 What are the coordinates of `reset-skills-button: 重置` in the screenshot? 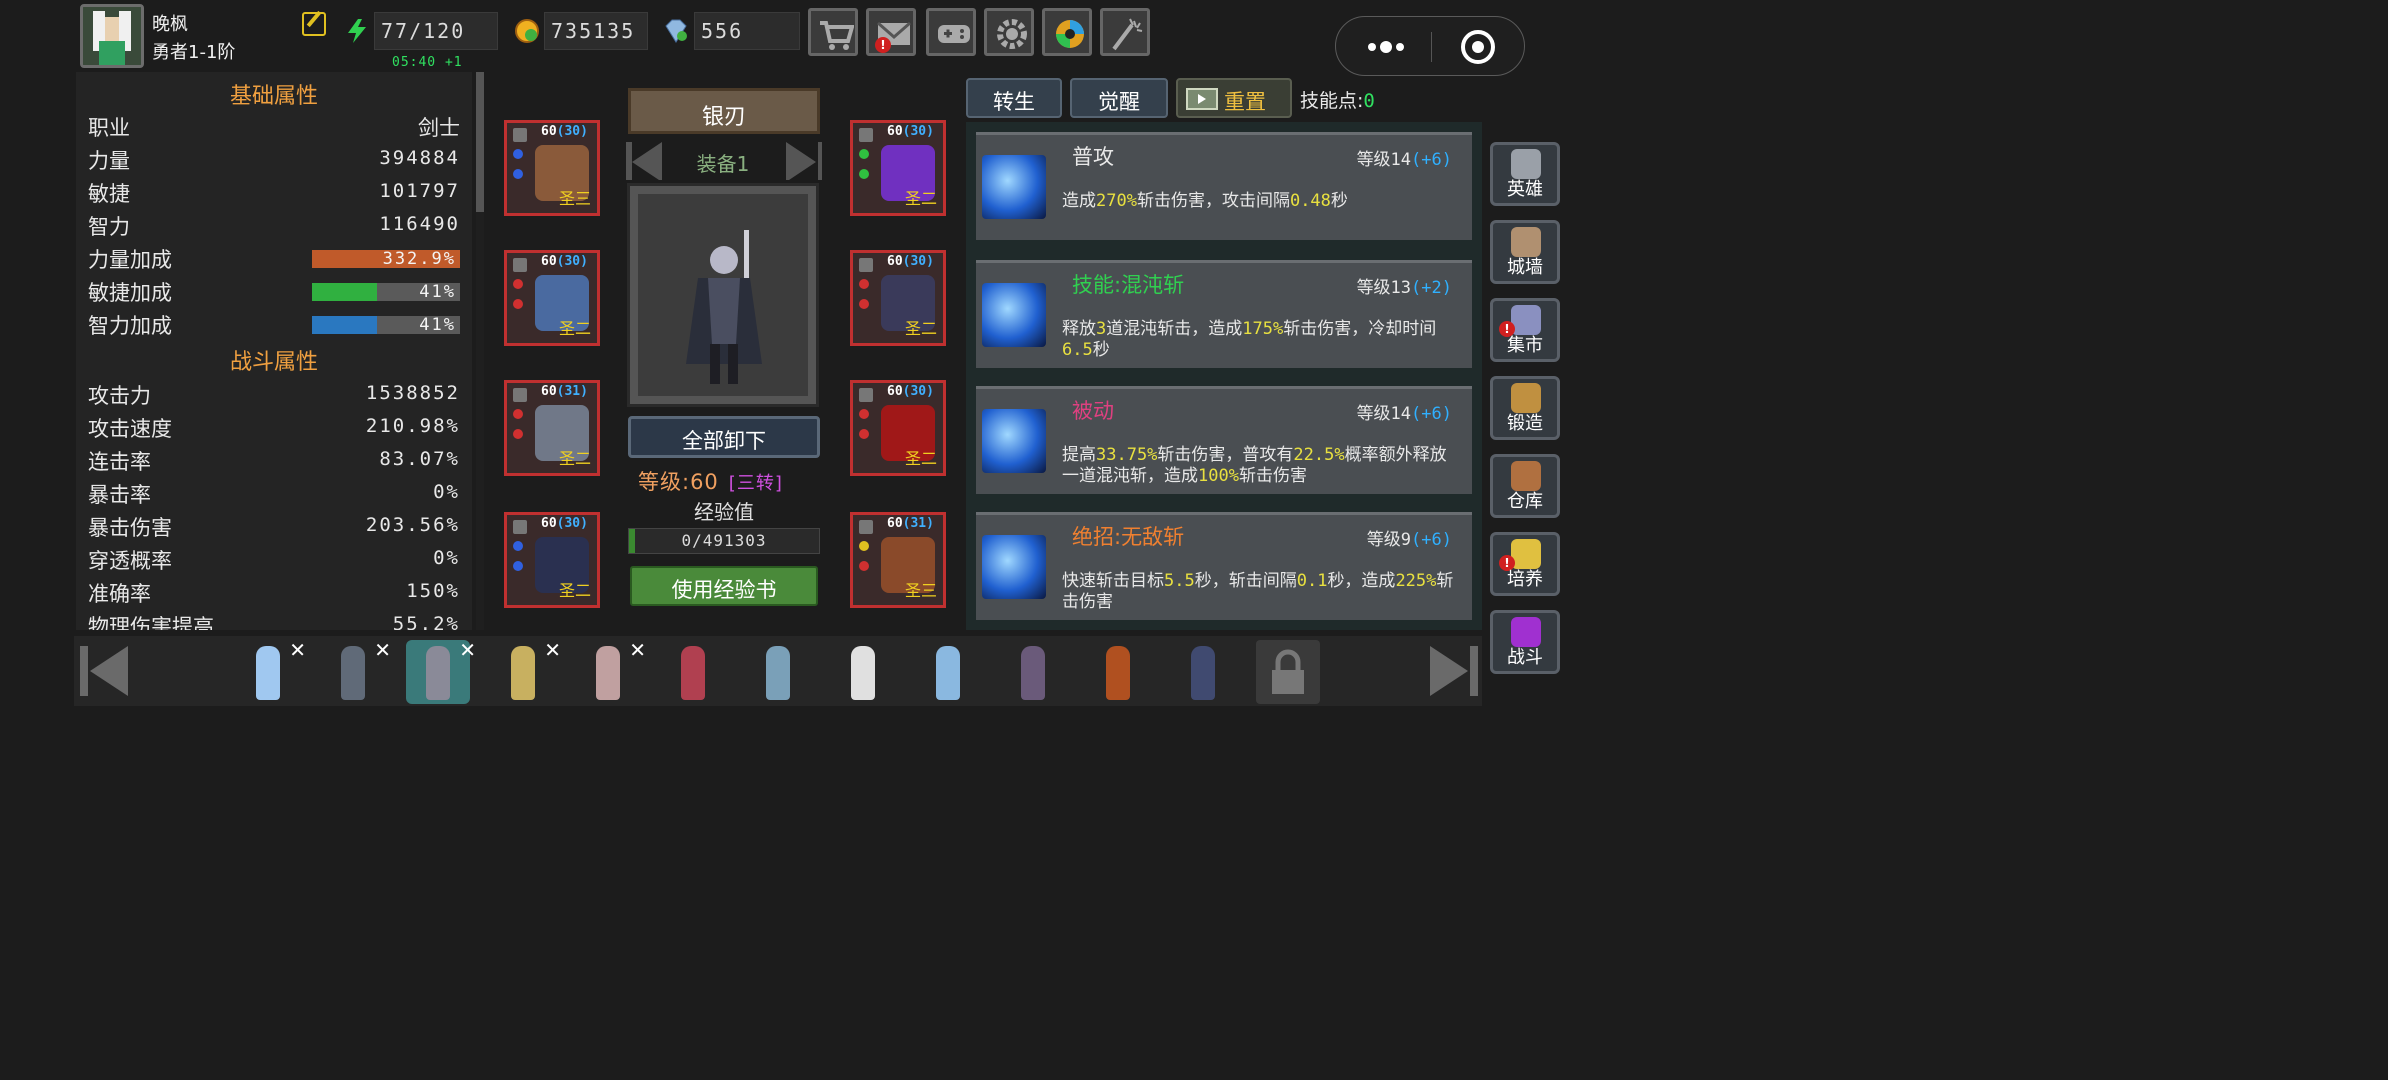 It's located at (1234, 98).